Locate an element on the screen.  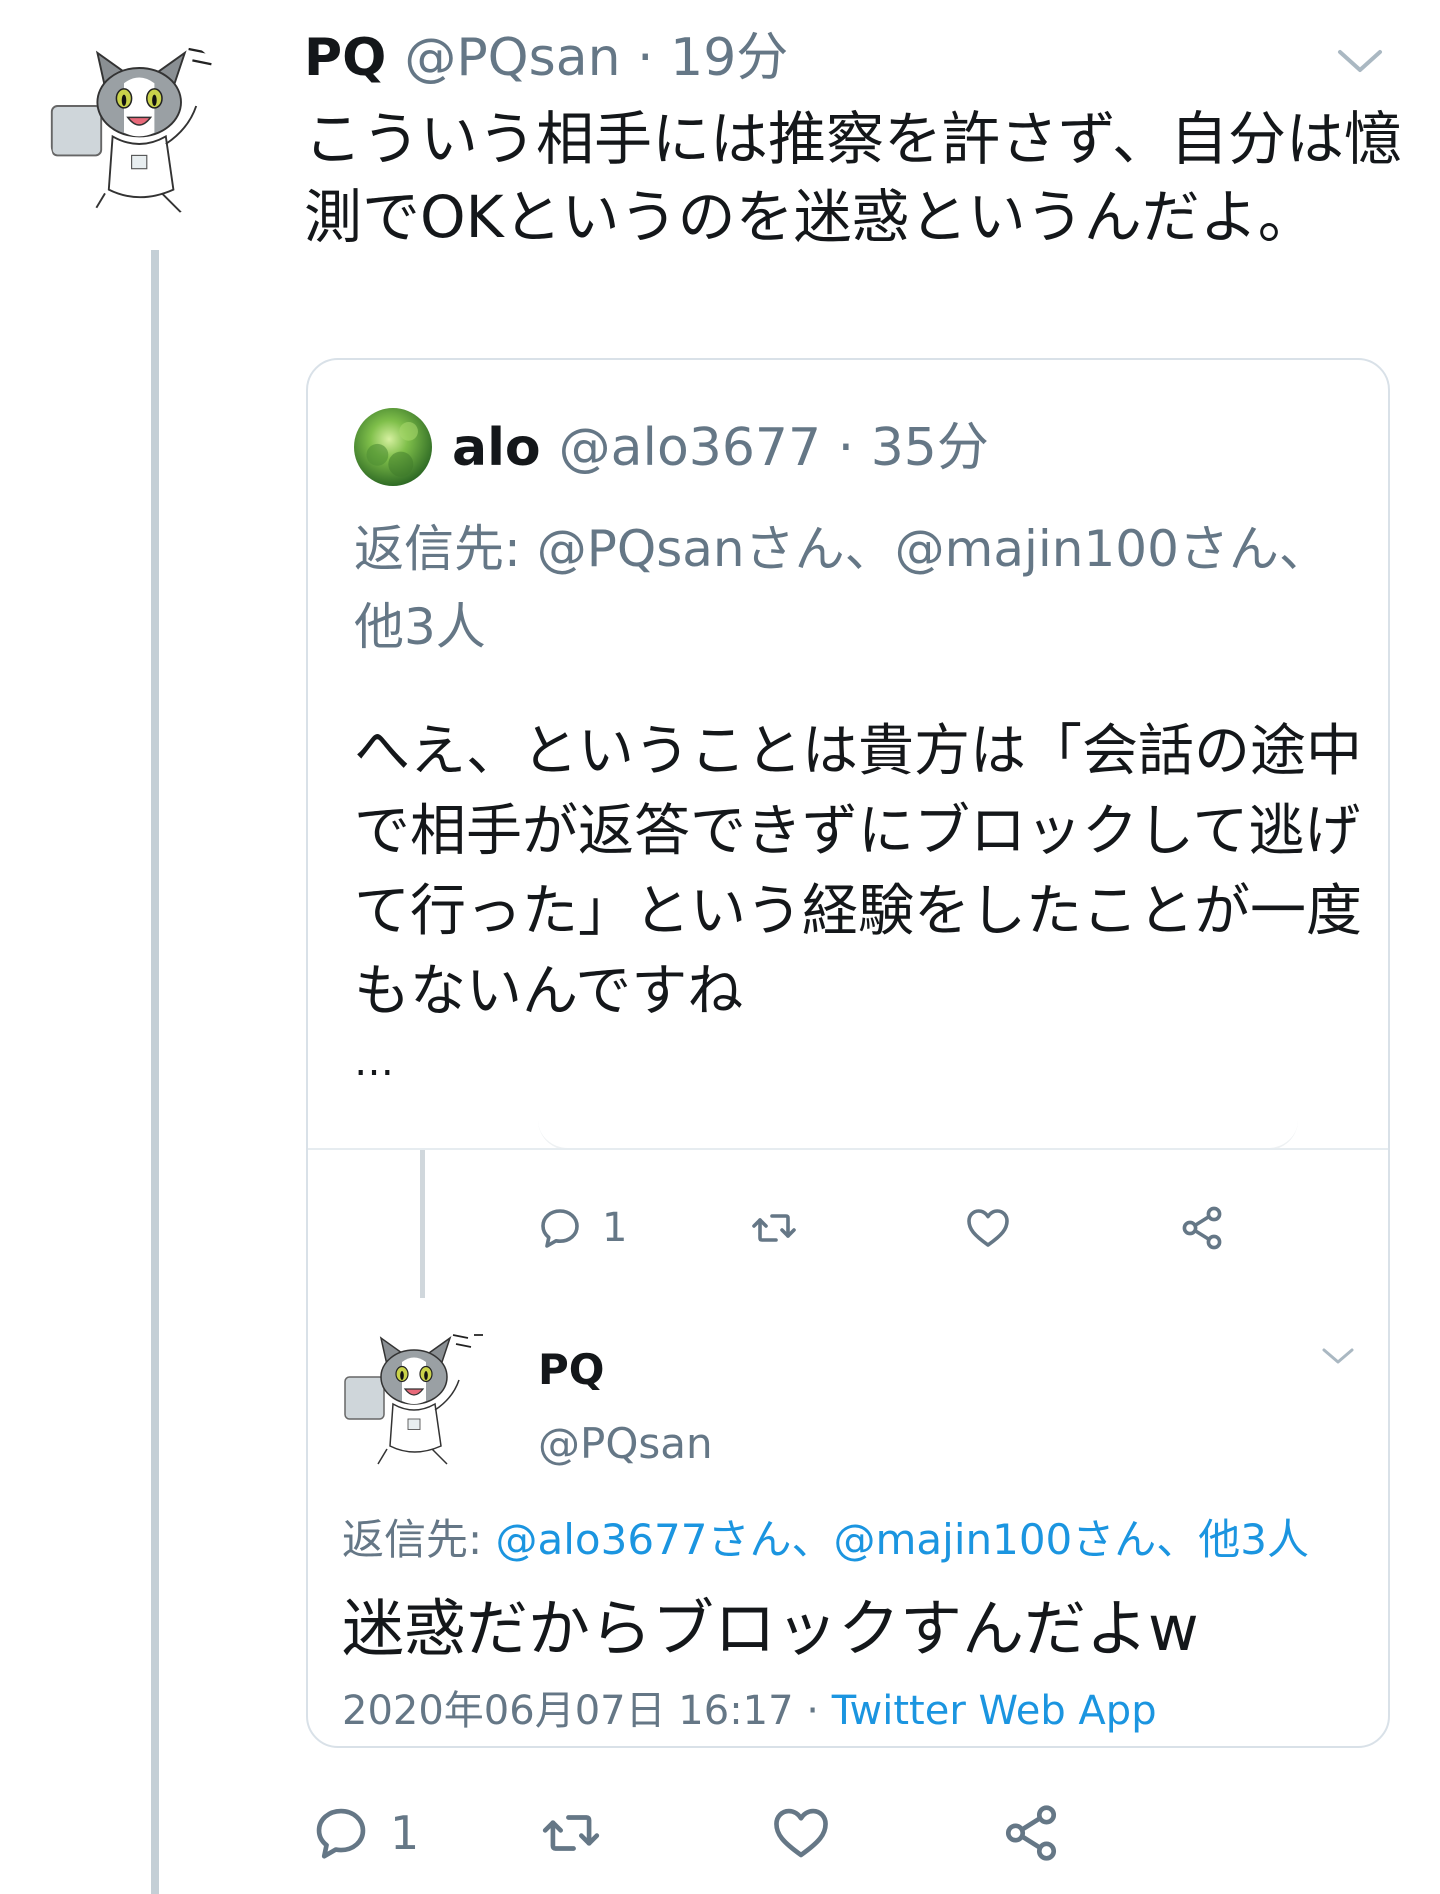
nested-author-name: PQ is located at coordinates (571, 1369).